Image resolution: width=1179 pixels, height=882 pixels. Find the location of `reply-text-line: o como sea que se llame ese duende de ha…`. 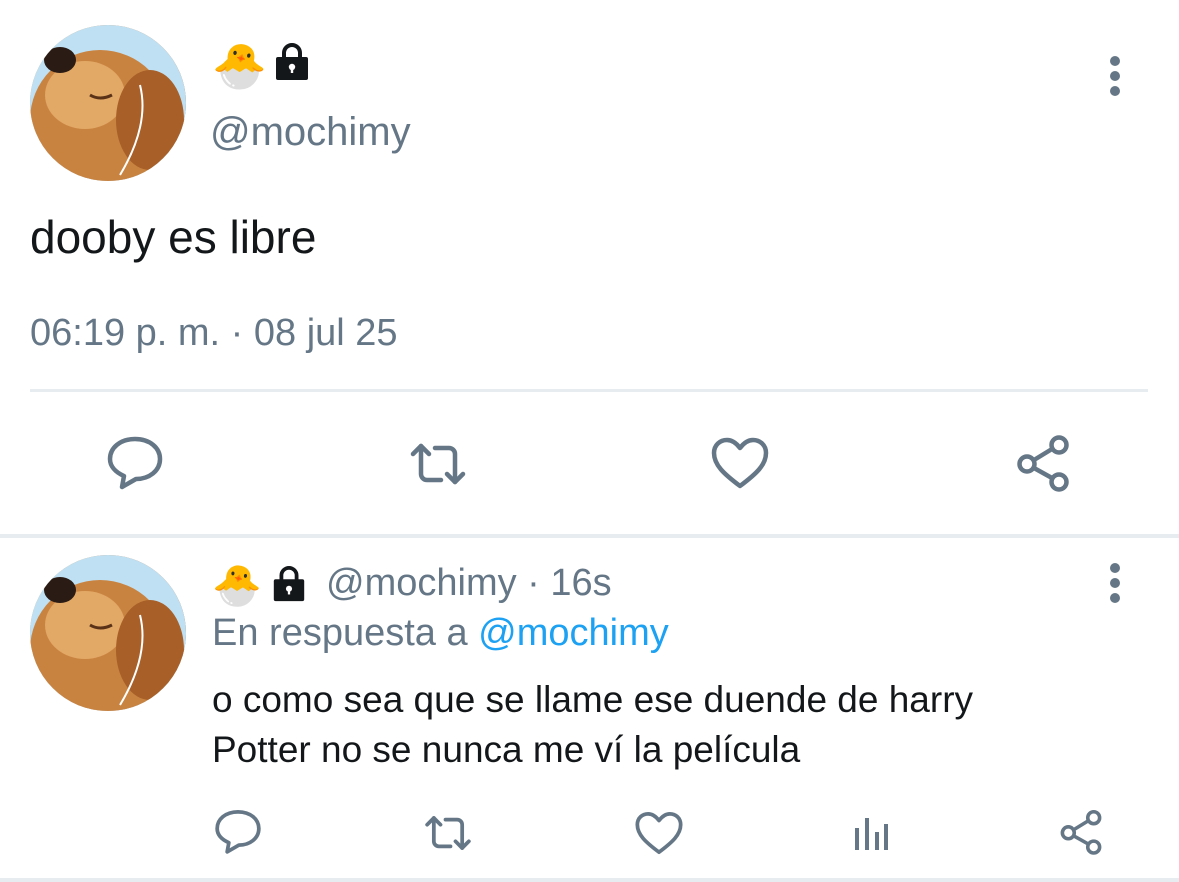

reply-text-line: o como sea que se llame ese duende de ha… is located at coordinates (593, 699).